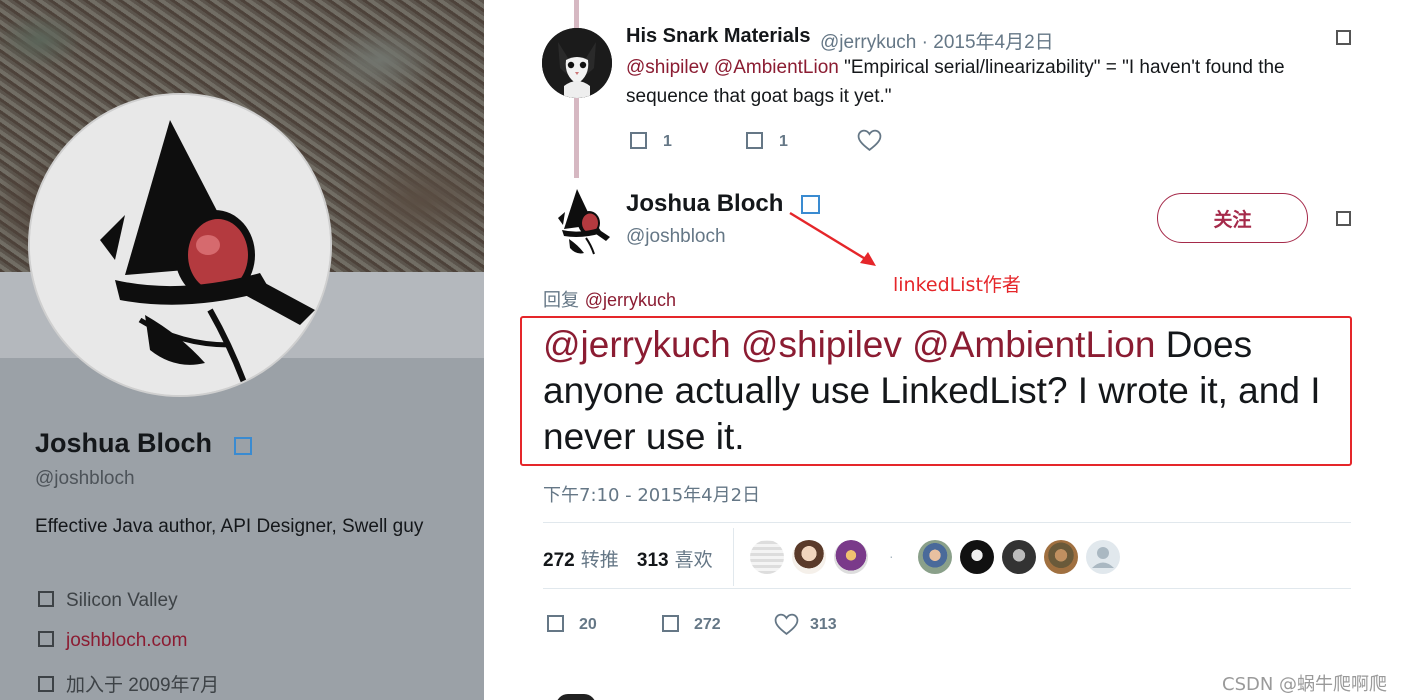 Image resolution: width=1409 pixels, height=700 pixels. I want to click on duke-avatar-image, so click(578, 220).